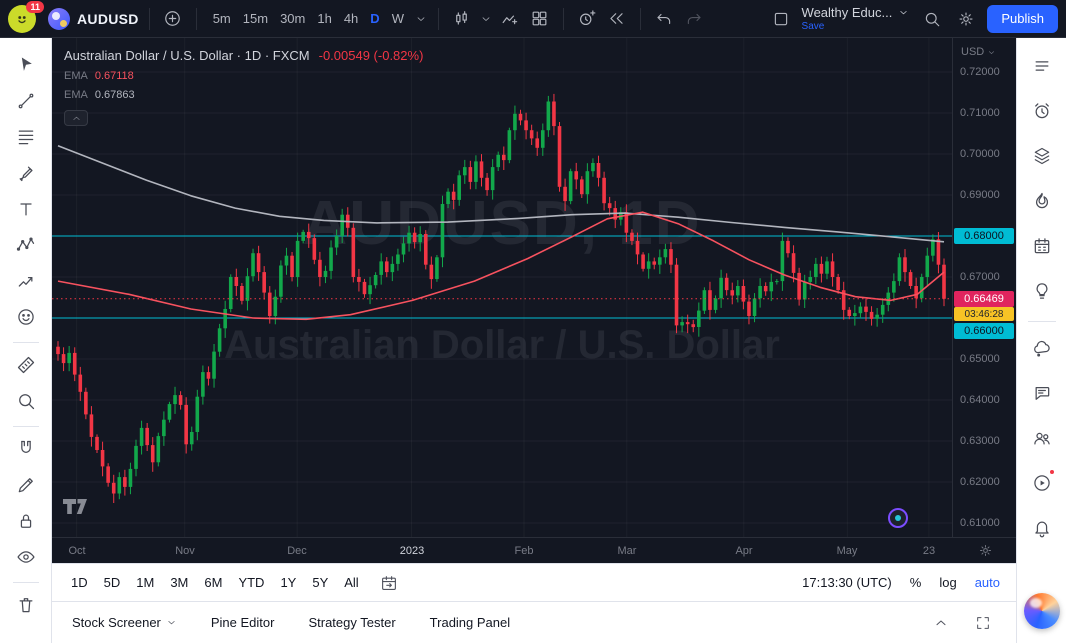  What do you see at coordinates (251, 582) in the screenshot?
I see `range-ytd-button: YTD` at bounding box center [251, 582].